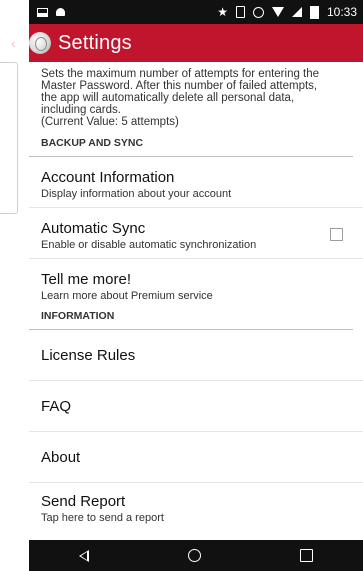  Describe the element at coordinates (196, 406) in the screenshot. I see `pref-faq: FAQ` at that location.